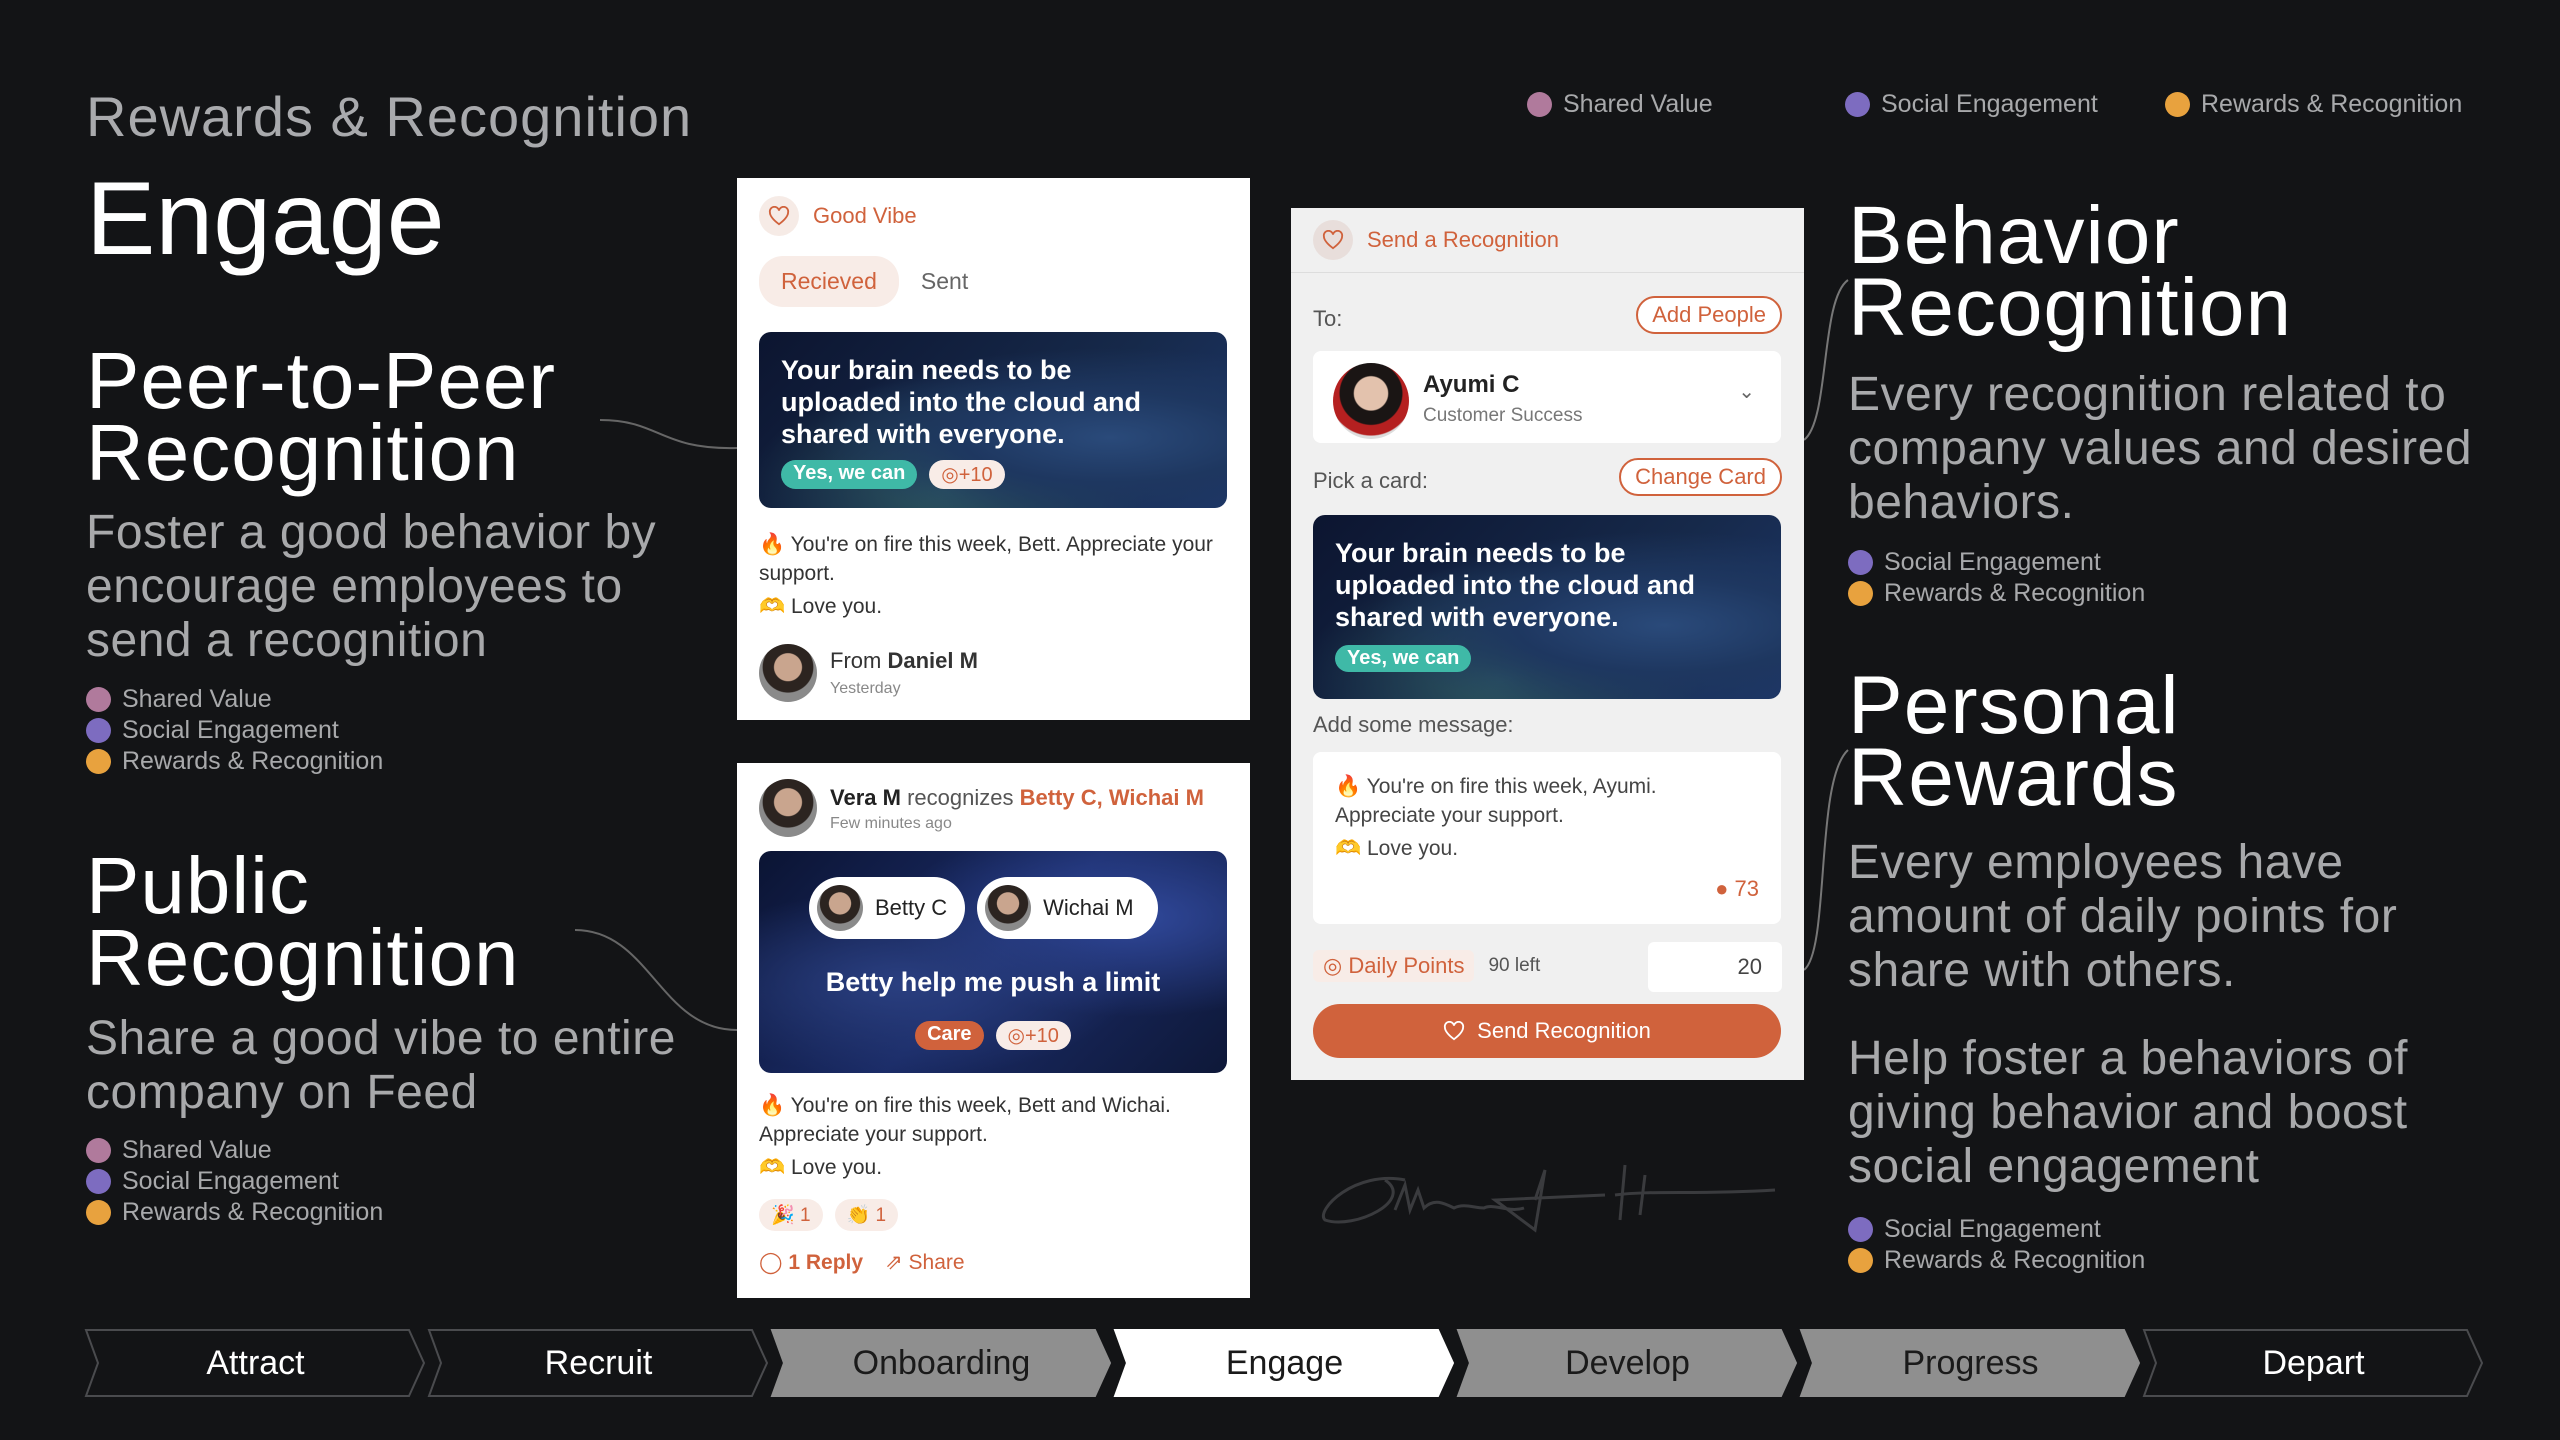  Describe the element at coordinates (811, 1262) in the screenshot. I see `reply-button: ◯ 1 Reply` at that location.